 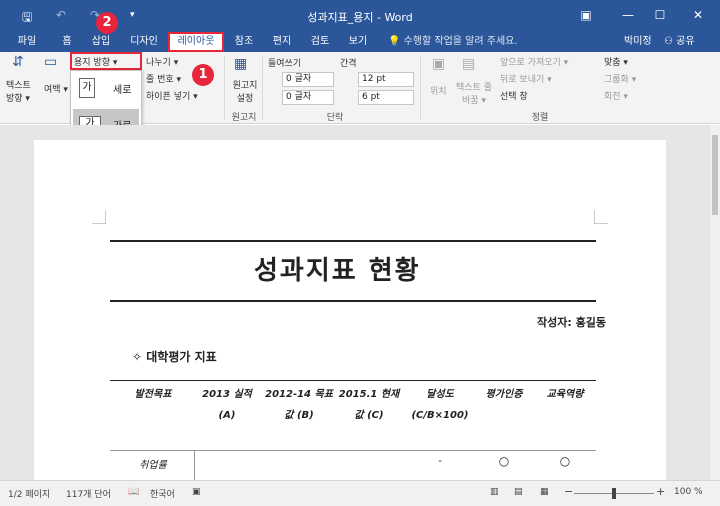 I want to click on title-bottom-rule, so click(x=353, y=301).